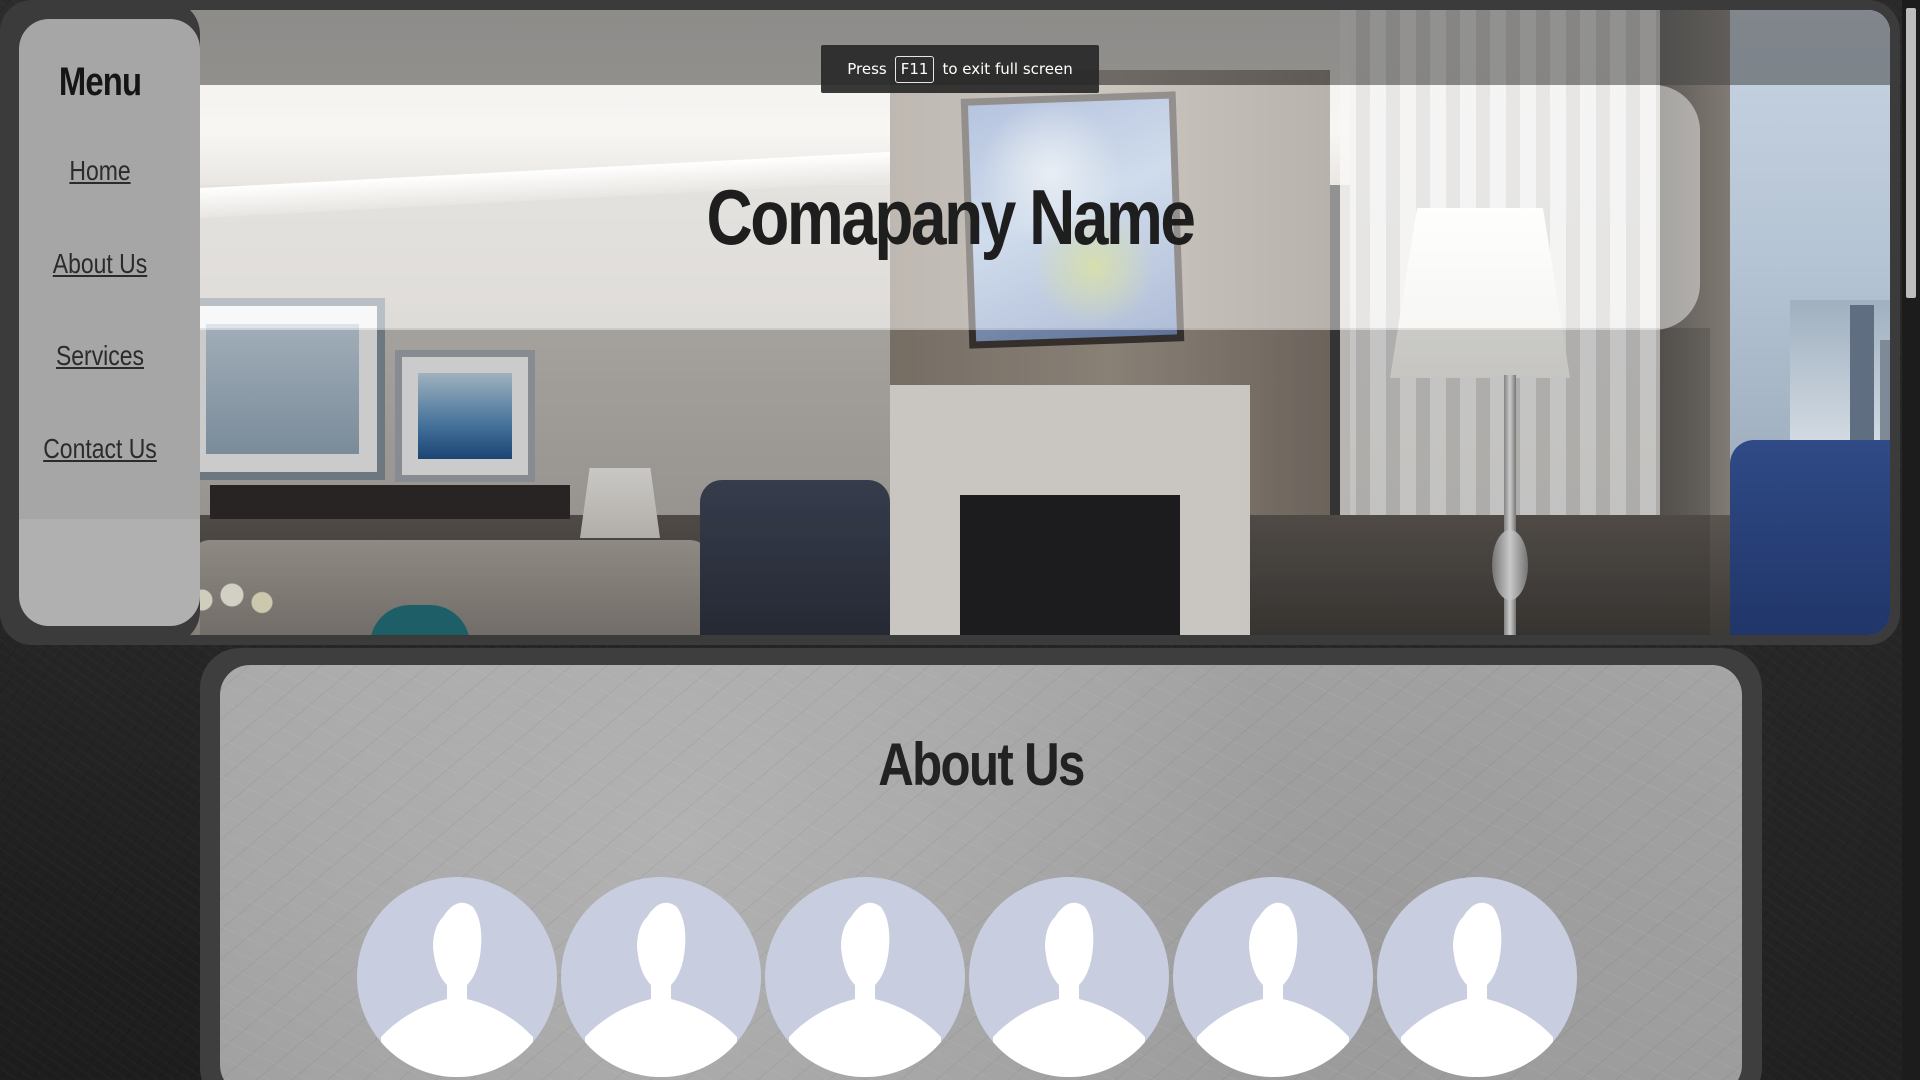 Image resolution: width=1920 pixels, height=1080 pixels. I want to click on sidebar-menu: Menu Home About Us Services Contact Us, so click(100, 322).